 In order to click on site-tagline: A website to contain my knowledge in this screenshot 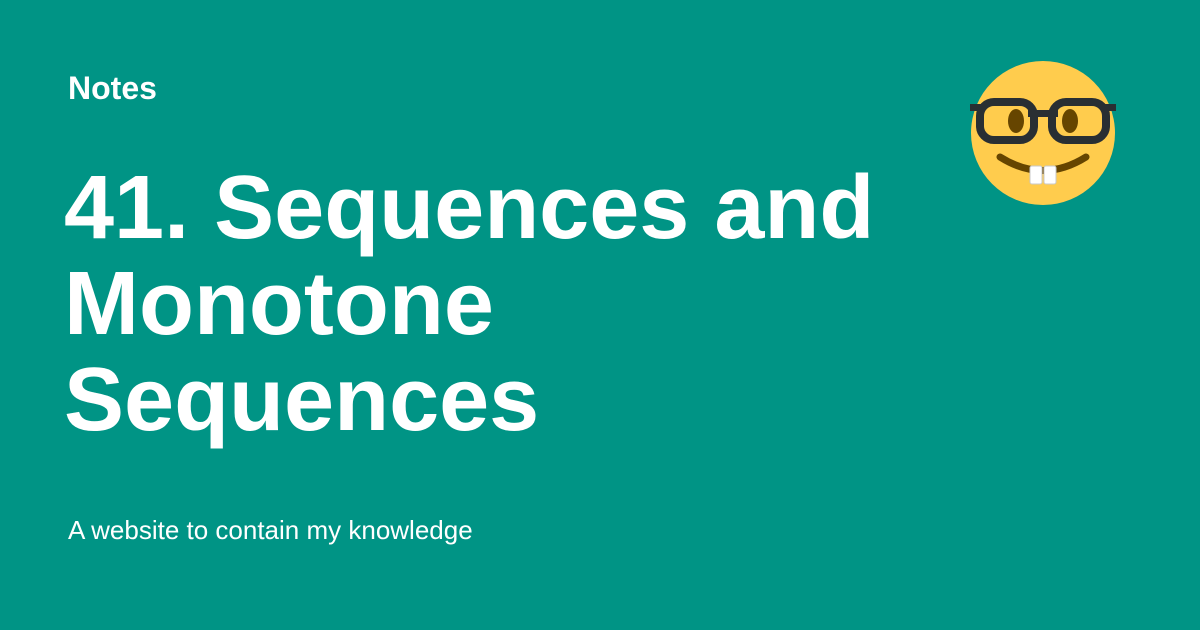, I will do `click(270, 530)`.